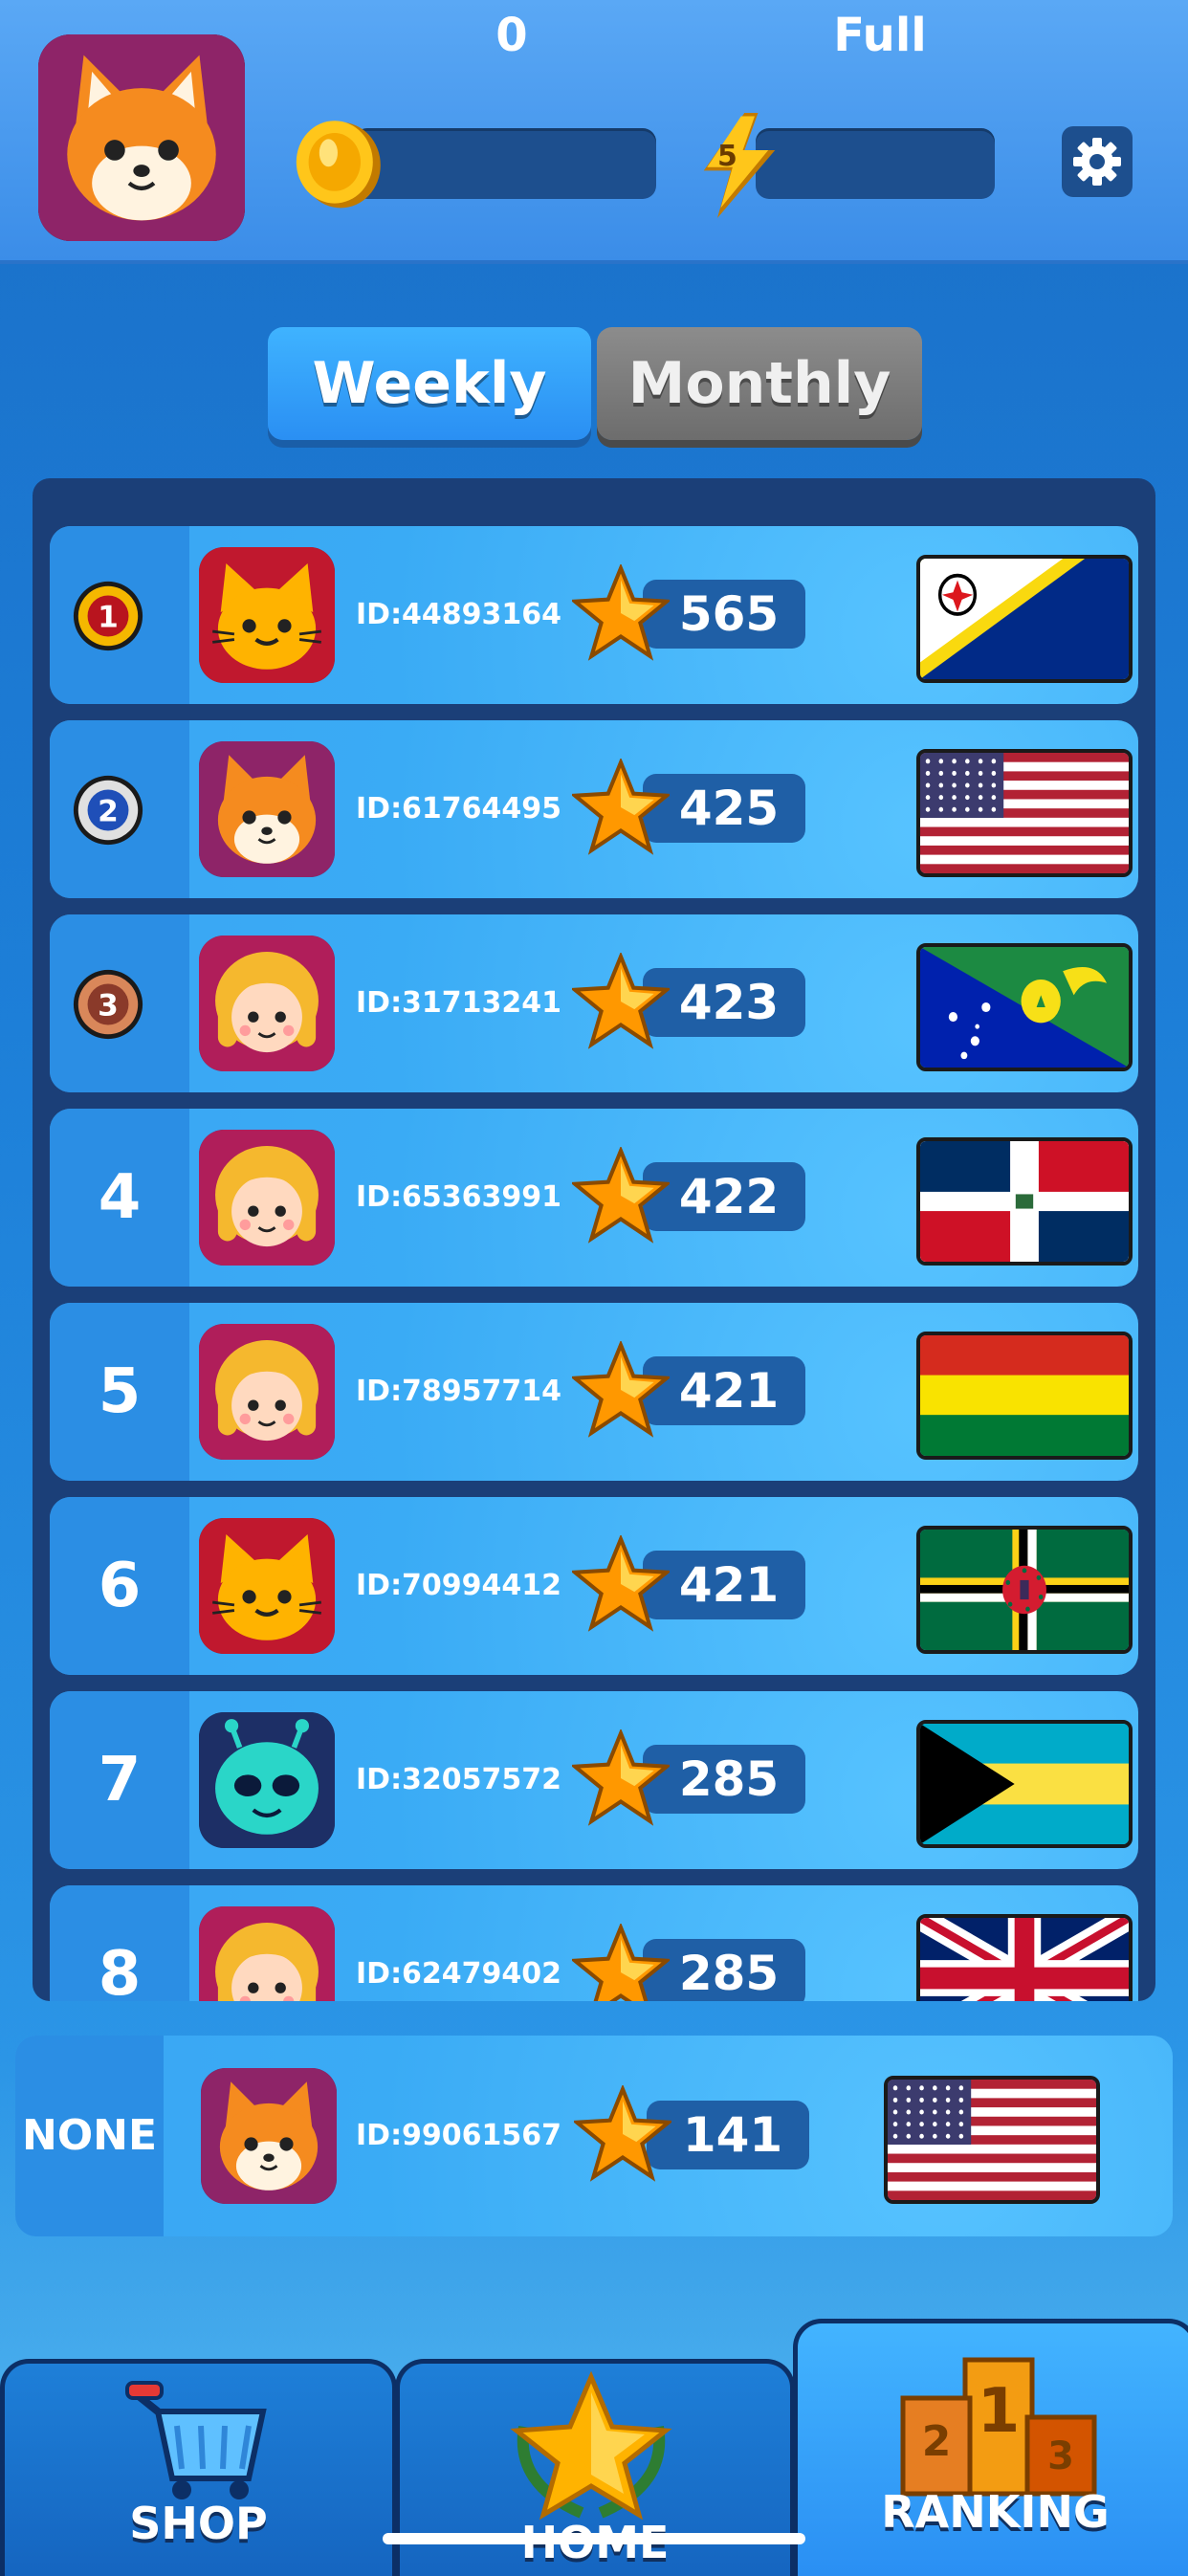  Describe the element at coordinates (459, 809) in the screenshot. I see `player-id: ID:61764495` at that location.